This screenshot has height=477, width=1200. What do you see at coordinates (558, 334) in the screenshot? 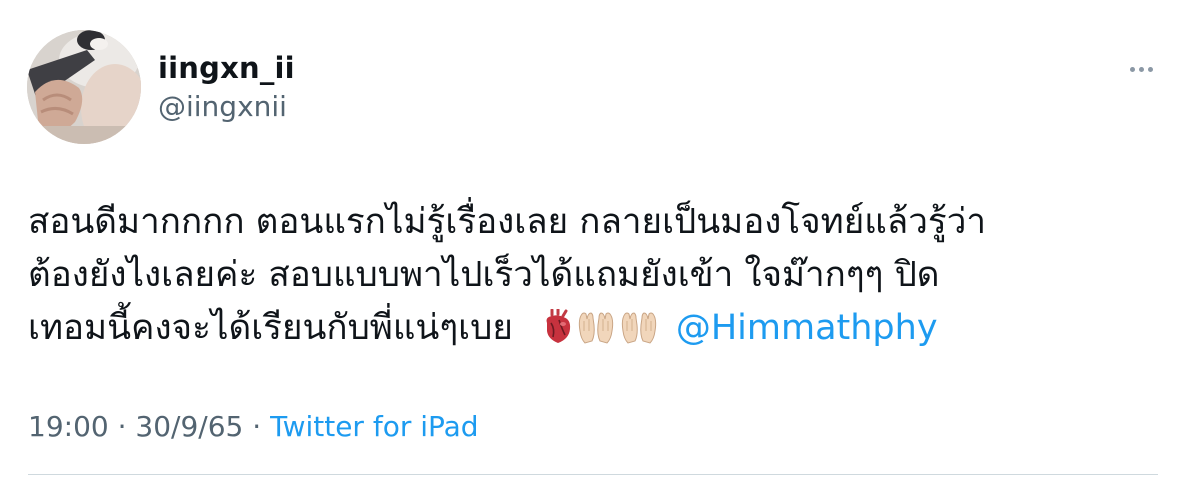
I see `anatomical-heart-icon` at bounding box center [558, 334].